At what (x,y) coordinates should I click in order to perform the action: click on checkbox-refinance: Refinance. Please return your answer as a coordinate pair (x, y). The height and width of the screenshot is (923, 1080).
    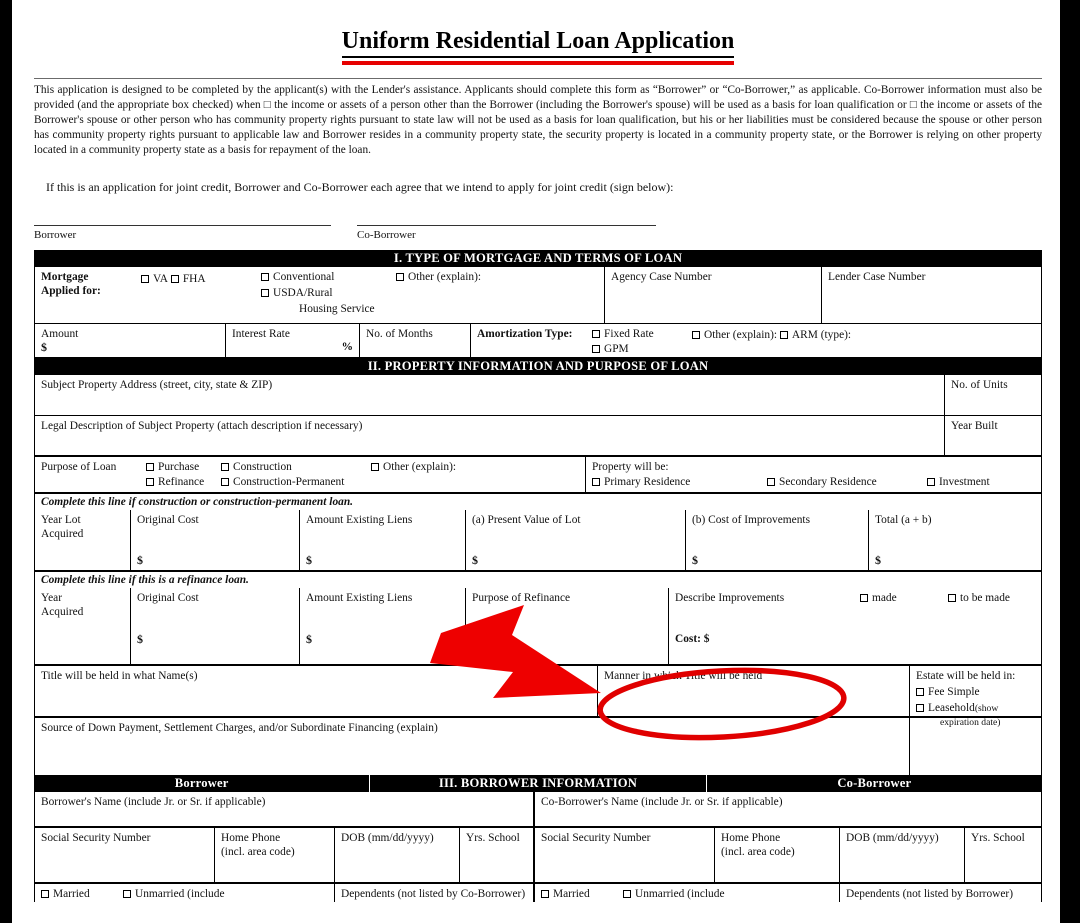
    Looking at the image, I should click on (175, 482).